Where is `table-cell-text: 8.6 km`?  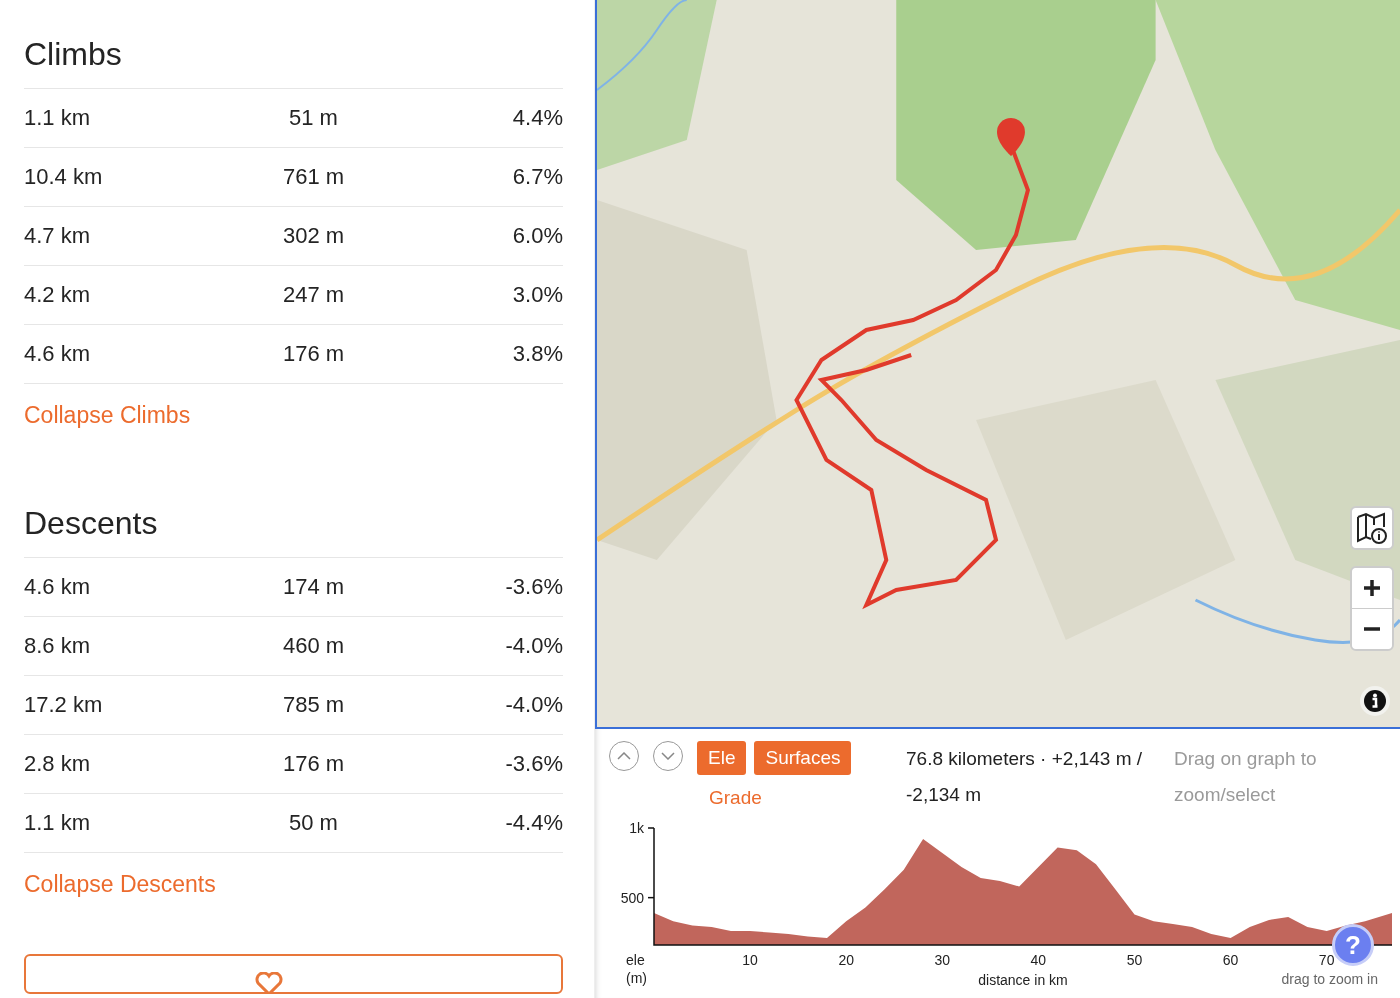 table-cell-text: 8.6 km is located at coordinates (58, 646).